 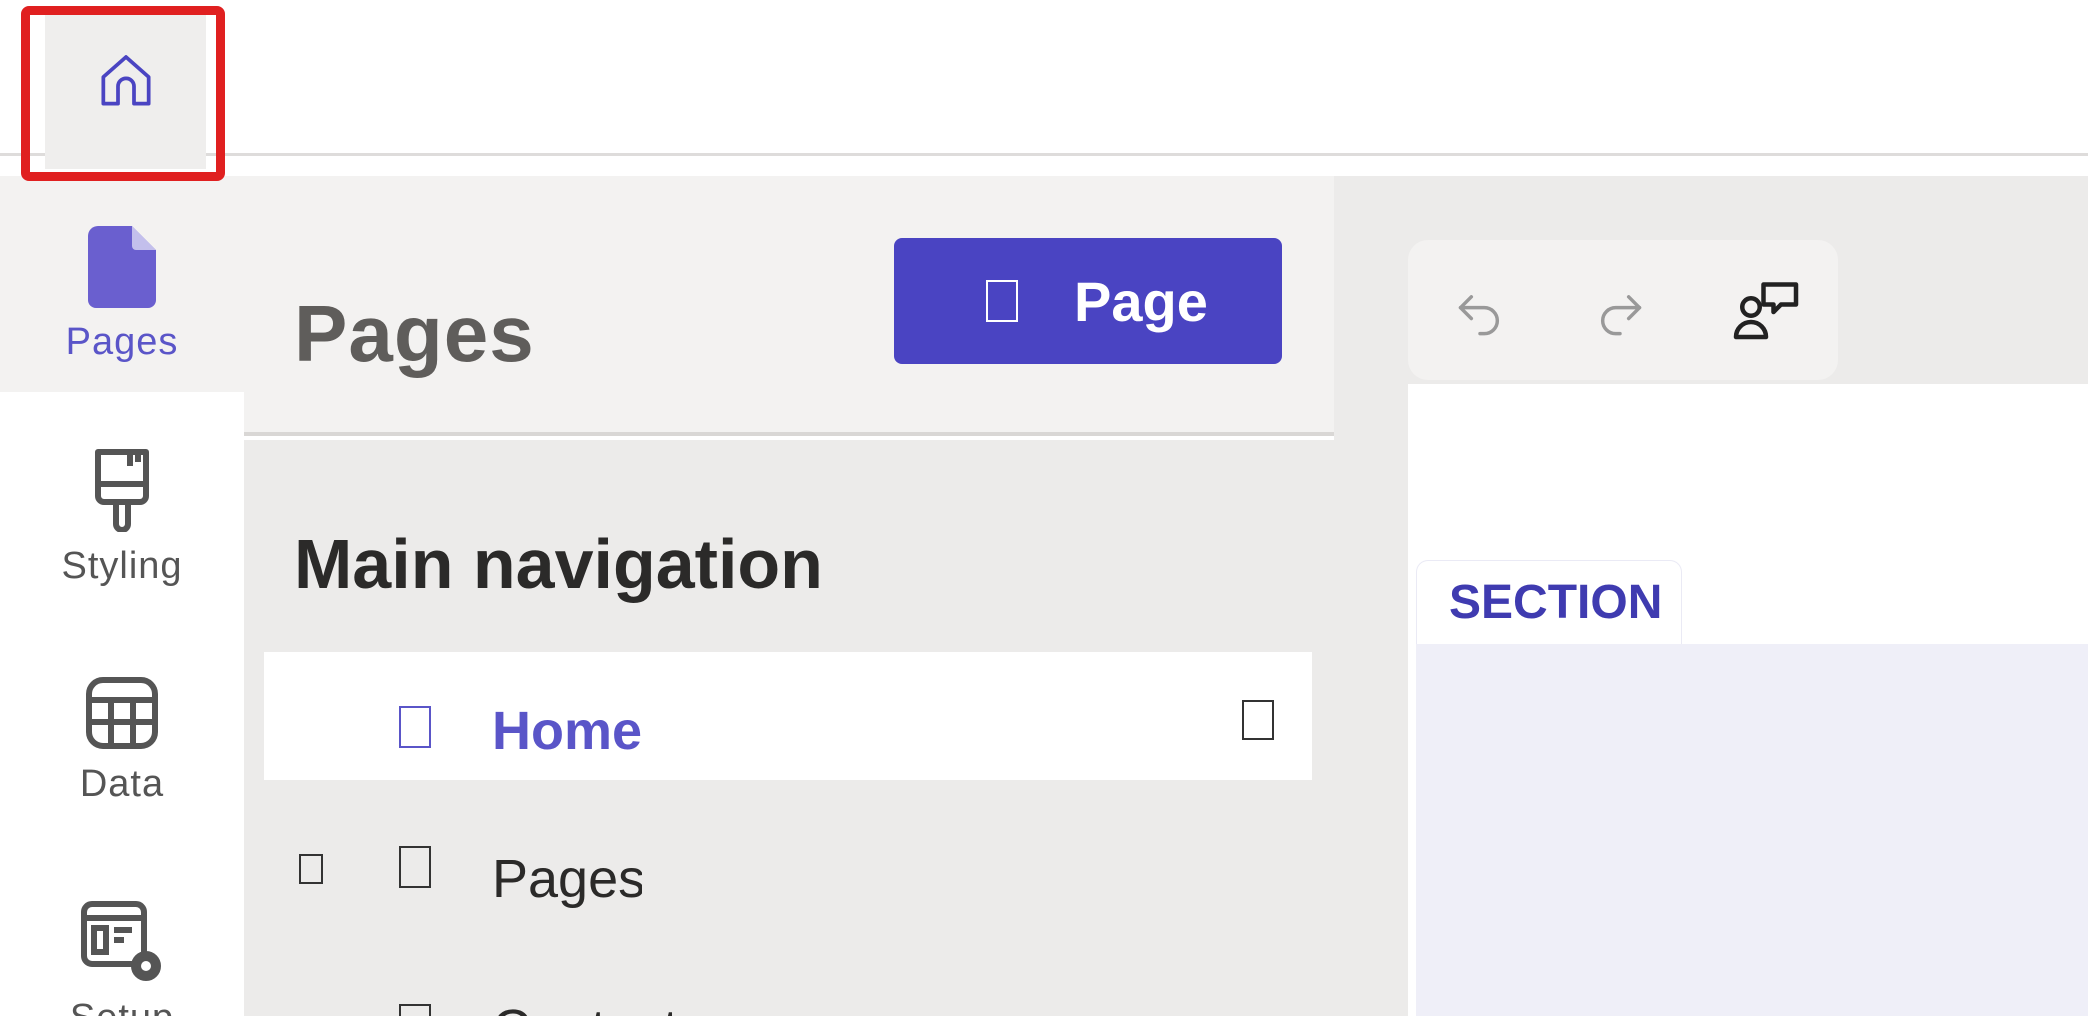 I want to click on section-block, so click(x=1752, y=830).